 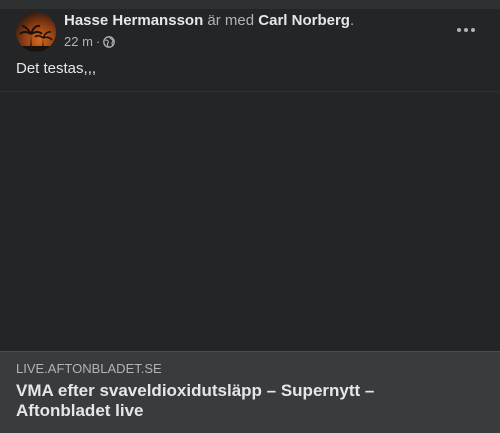 I want to click on post-text: Det testas,,,, so click(x=56, y=68).